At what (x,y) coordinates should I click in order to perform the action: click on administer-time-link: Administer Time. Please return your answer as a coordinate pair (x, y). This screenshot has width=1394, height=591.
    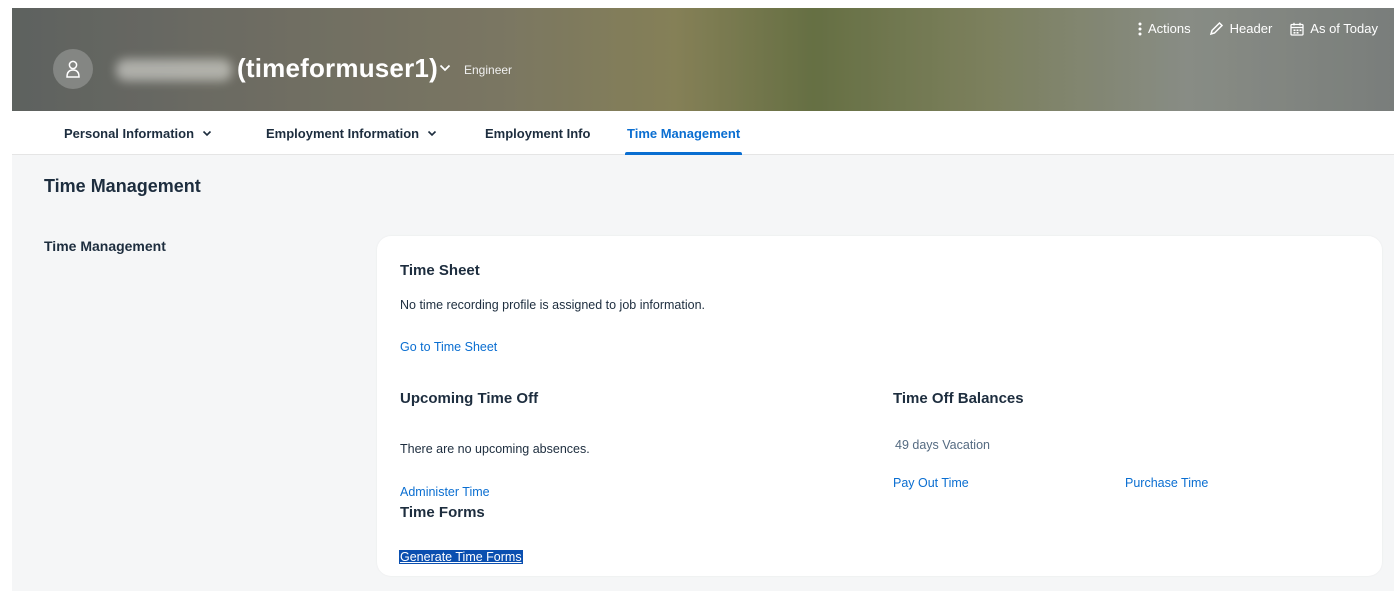
    Looking at the image, I should click on (445, 492).